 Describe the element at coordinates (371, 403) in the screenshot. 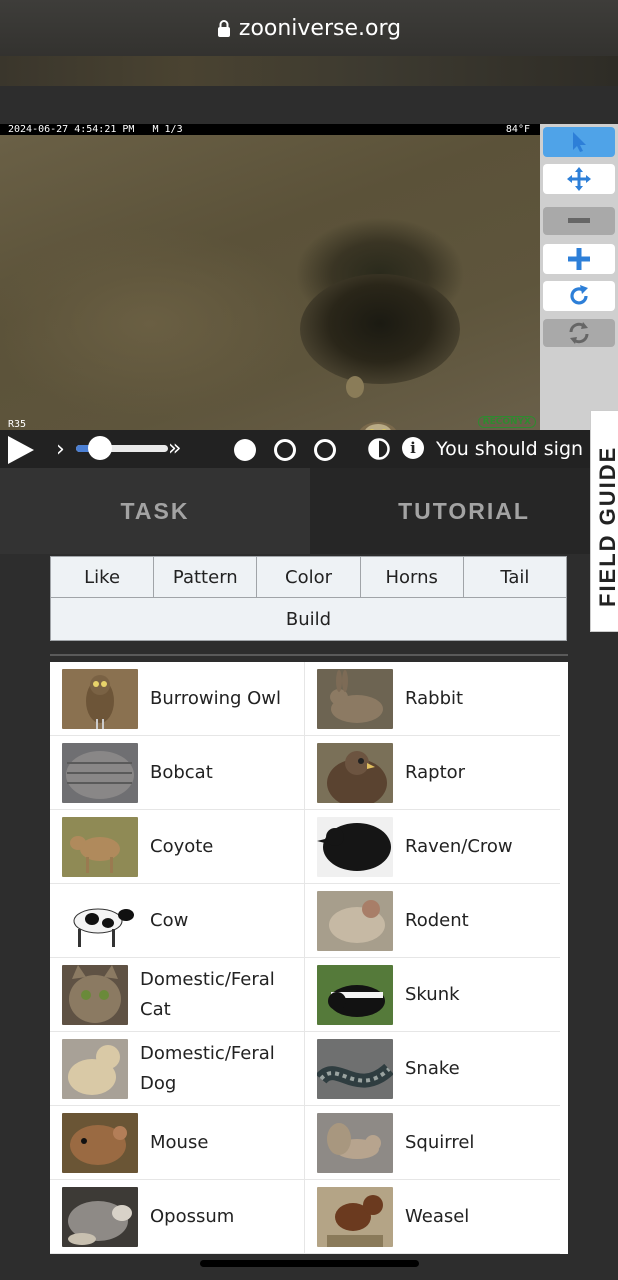

I see `burrowing-owl-figure` at that location.